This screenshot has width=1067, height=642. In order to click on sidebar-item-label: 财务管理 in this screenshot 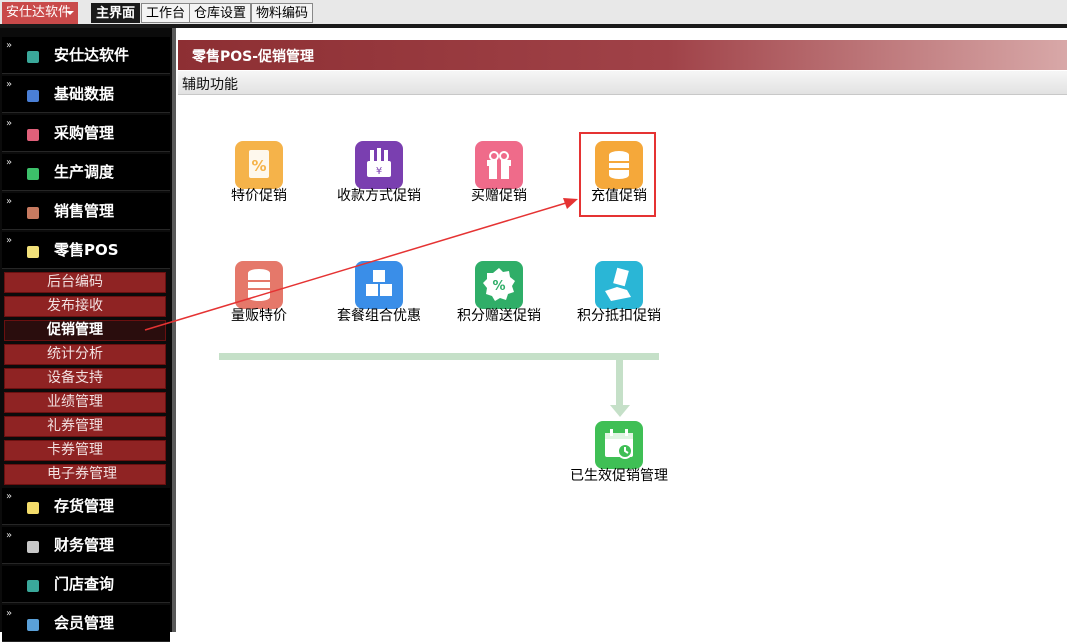, I will do `click(84, 545)`.